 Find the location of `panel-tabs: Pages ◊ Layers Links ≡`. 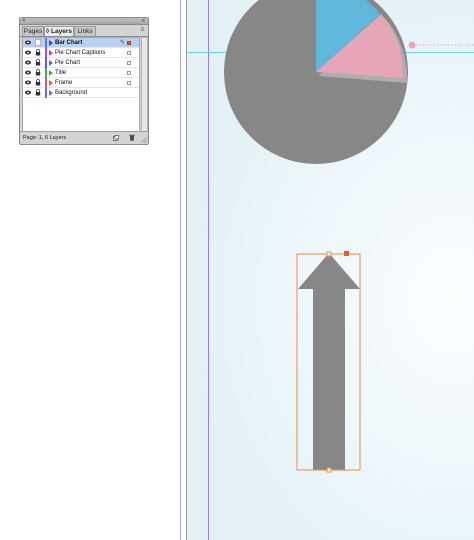

panel-tabs: Pages ◊ Layers Links ≡ is located at coordinates (84, 31).